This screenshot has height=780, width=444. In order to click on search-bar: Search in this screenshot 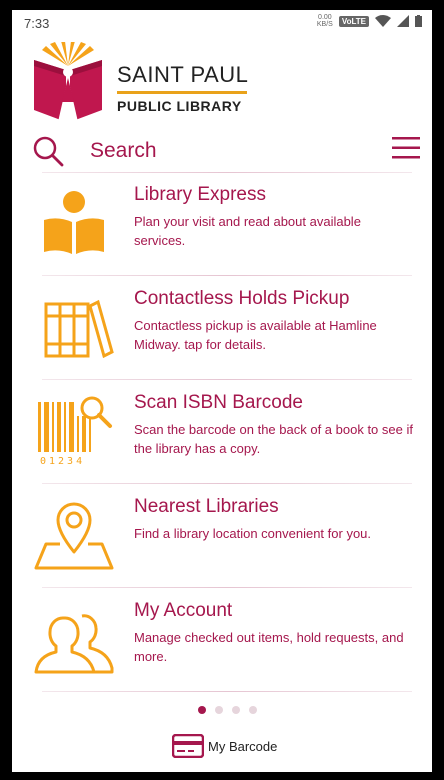, I will do `click(222, 148)`.